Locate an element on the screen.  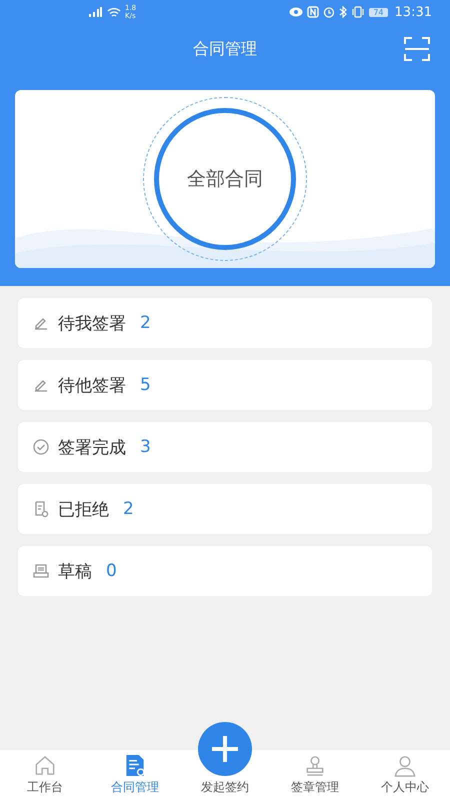
nav-tab: 个人中心 is located at coordinates (405, 775).